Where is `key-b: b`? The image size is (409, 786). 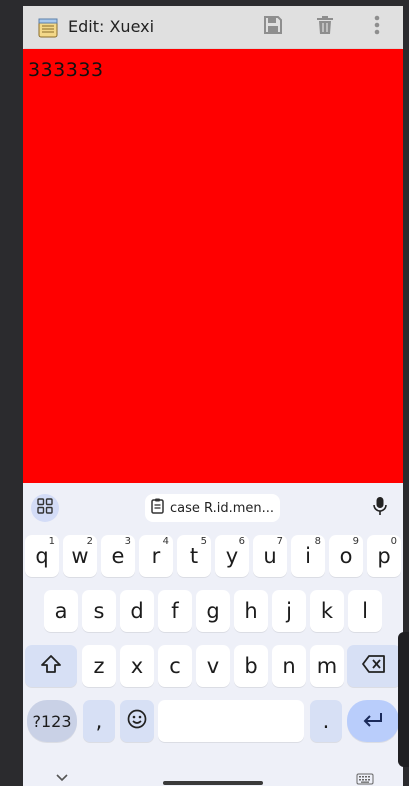
key-b: b is located at coordinates (251, 666).